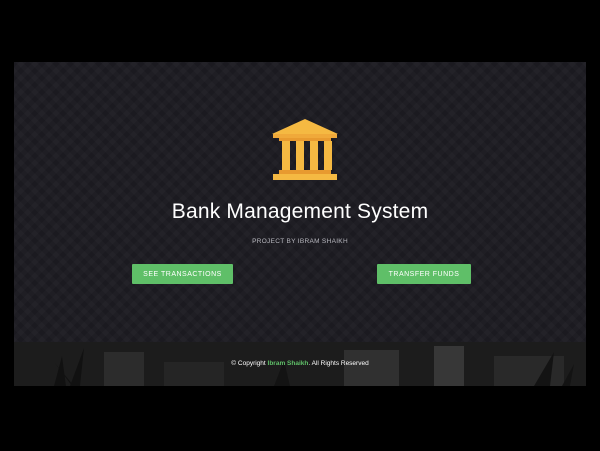 Image resolution: width=600 pixels, height=451 pixels. What do you see at coordinates (182, 274) in the screenshot?
I see `see-transactions-button: SEE TRANSACTIONS` at bounding box center [182, 274].